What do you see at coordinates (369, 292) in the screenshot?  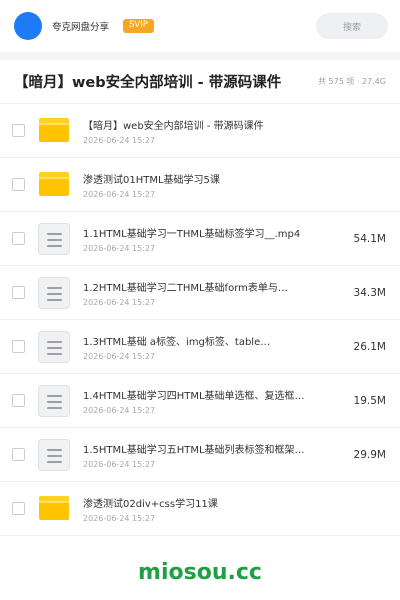 I see `file-size: 34.3M` at bounding box center [369, 292].